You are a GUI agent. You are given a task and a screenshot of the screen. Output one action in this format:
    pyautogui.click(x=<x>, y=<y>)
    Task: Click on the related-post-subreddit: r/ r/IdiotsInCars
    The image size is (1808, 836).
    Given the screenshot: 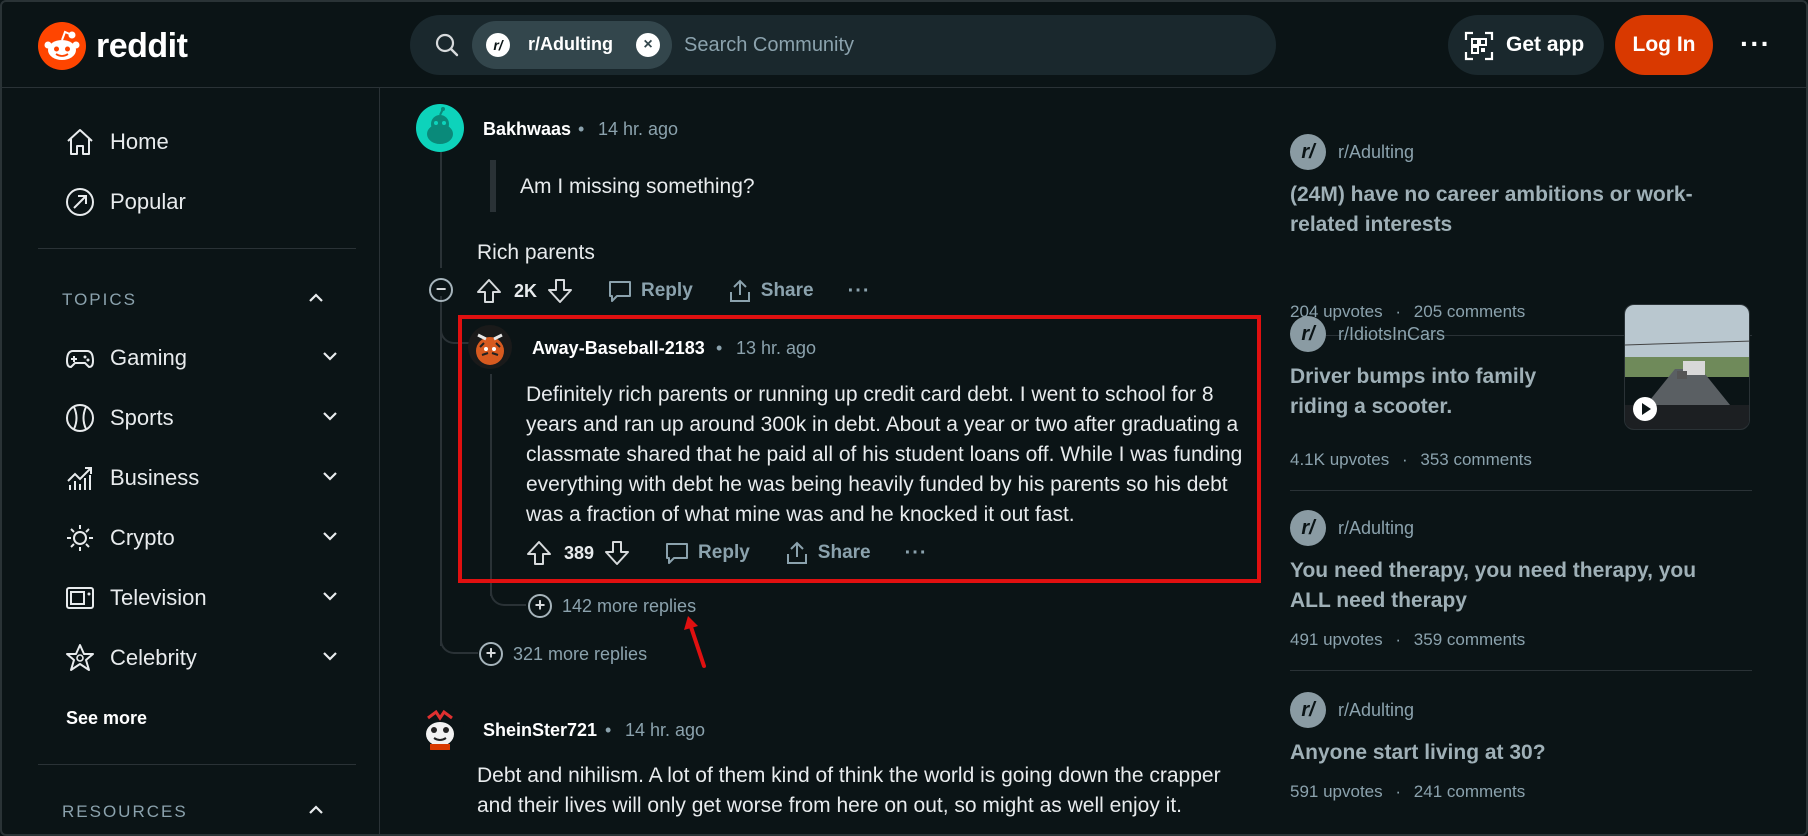 What is the action you would take?
    pyautogui.click(x=1367, y=334)
    